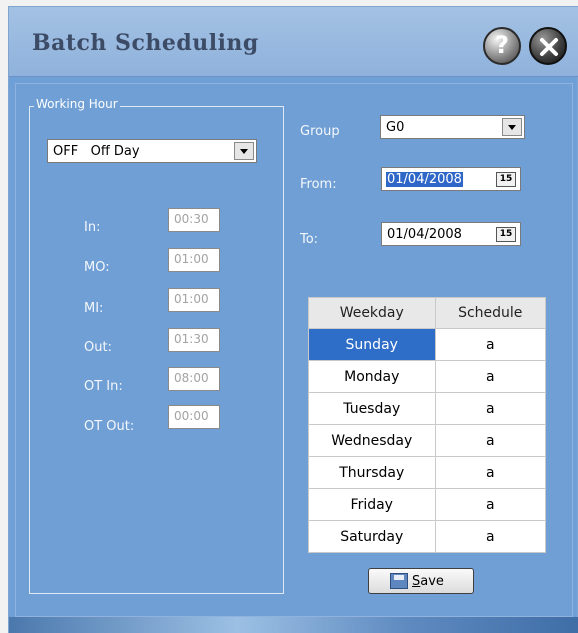  I want to click on from-date-picker: 01/04/2008 15, so click(451, 179).